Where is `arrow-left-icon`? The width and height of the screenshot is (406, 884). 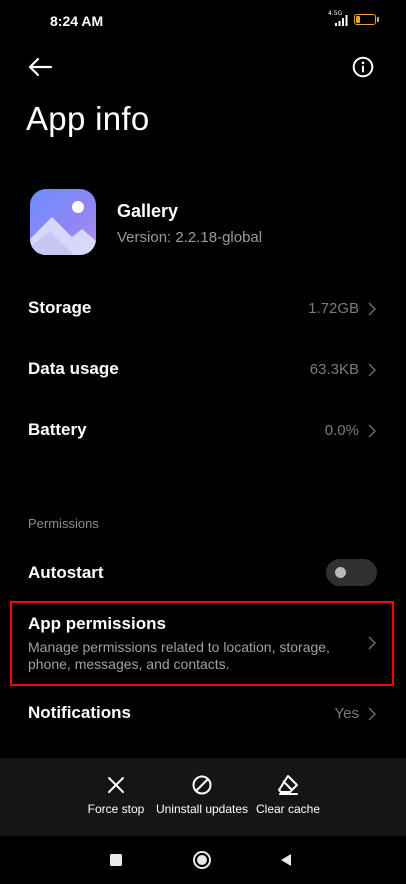
arrow-left-icon is located at coordinates (40, 67).